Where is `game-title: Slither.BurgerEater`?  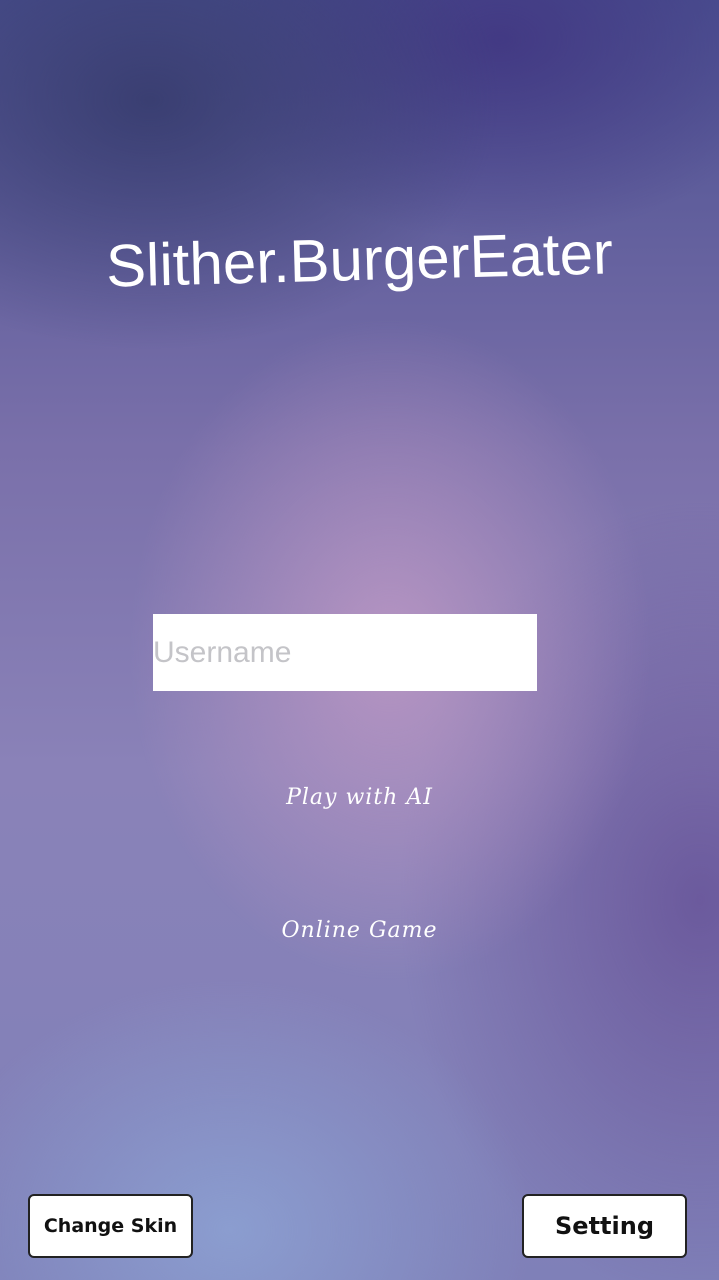
game-title: Slither.BurgerEater is located at coordinates (359, 259).